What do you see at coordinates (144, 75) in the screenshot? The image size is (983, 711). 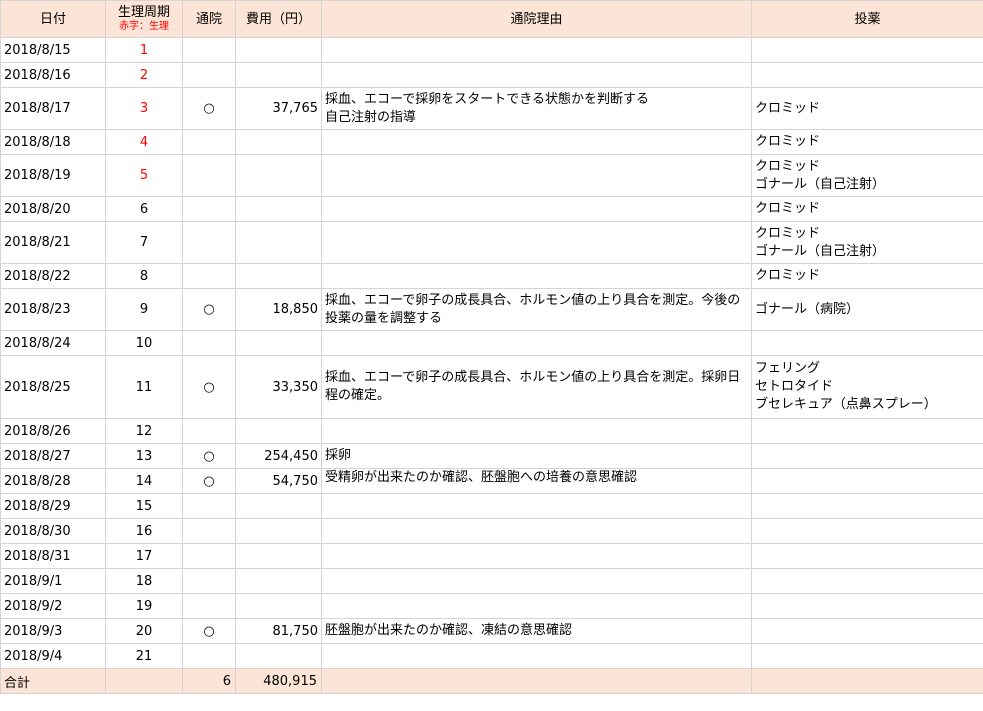 I see `cycle-cell: 2` at bounding box center [144, 75].